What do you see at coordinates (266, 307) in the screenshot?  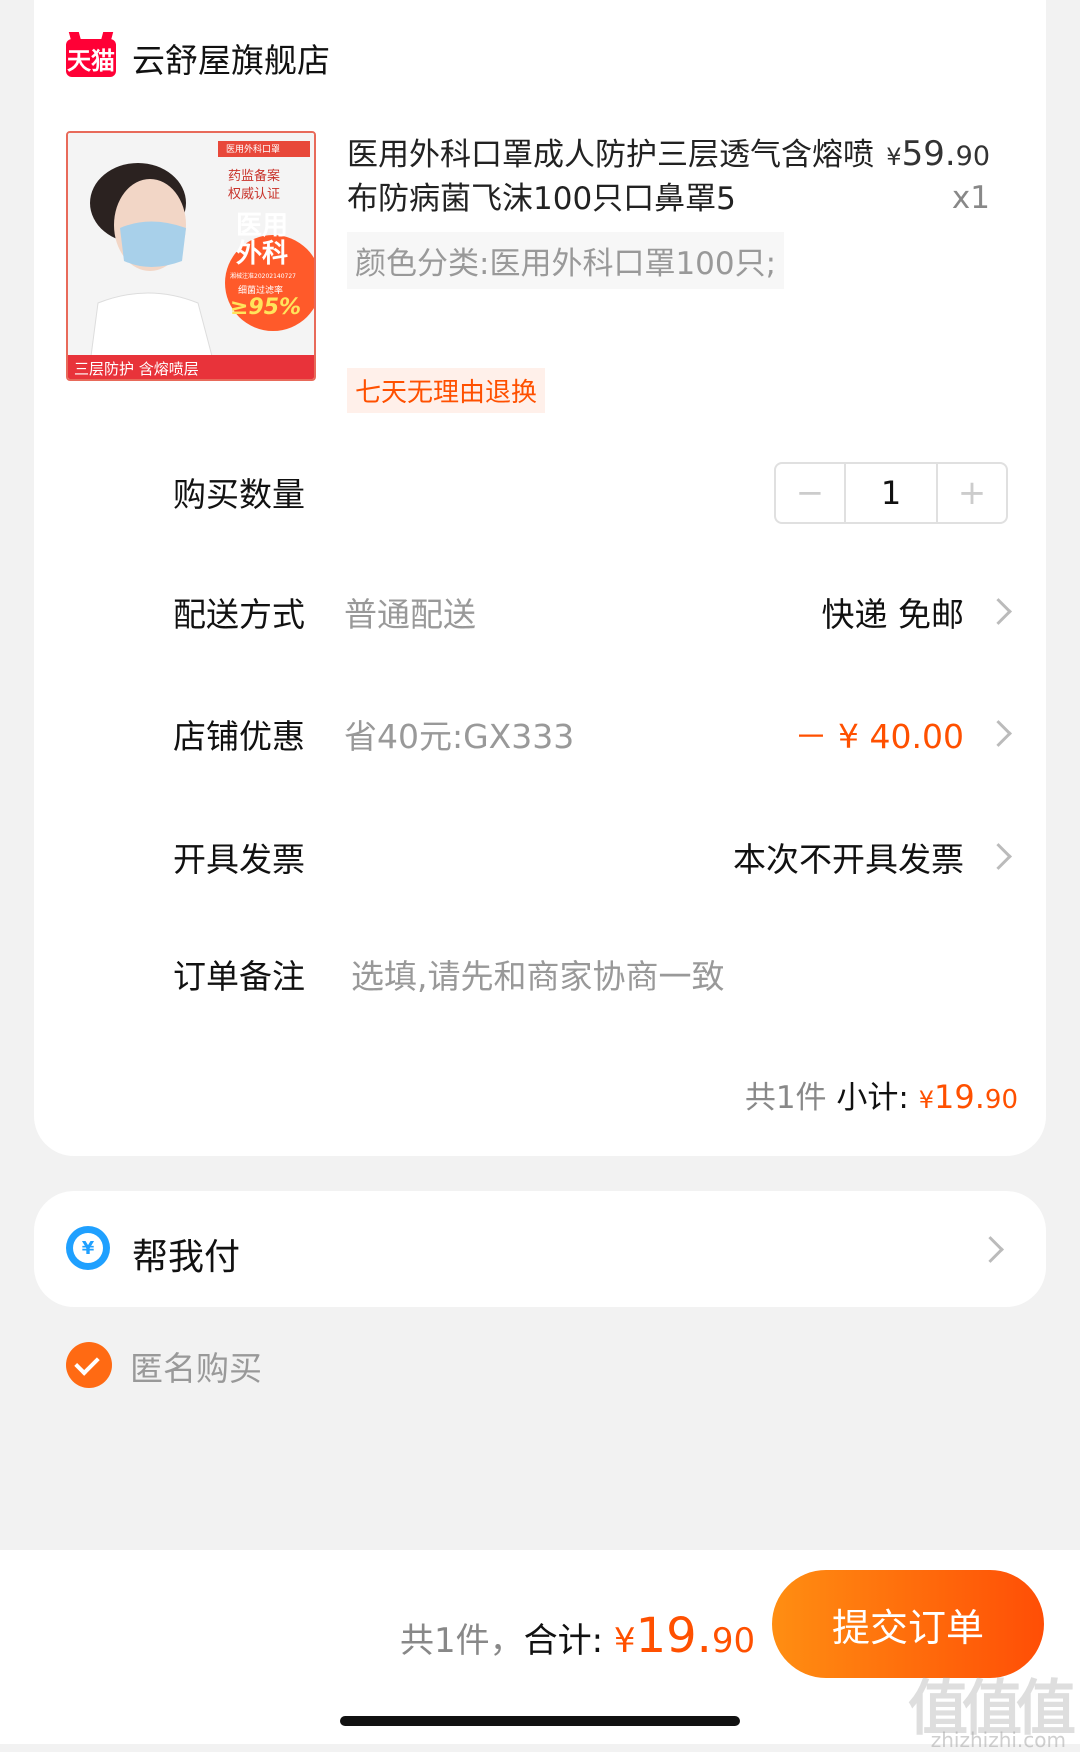 I see `image-filter-value: ≥95%` at bounding box center [266, 307].